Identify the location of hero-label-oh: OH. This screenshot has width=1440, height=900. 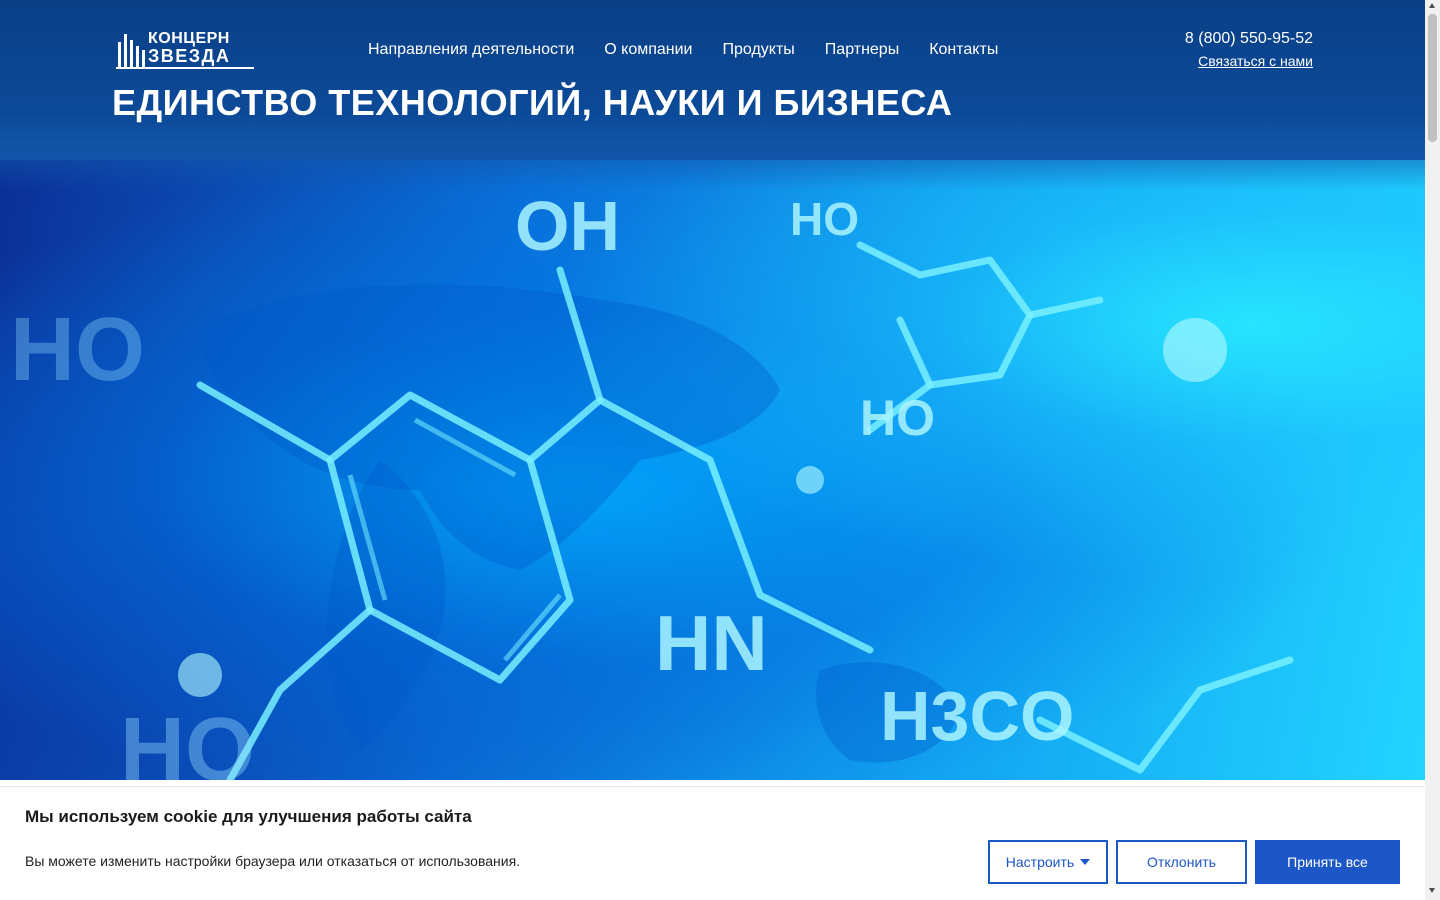
(567, 226).